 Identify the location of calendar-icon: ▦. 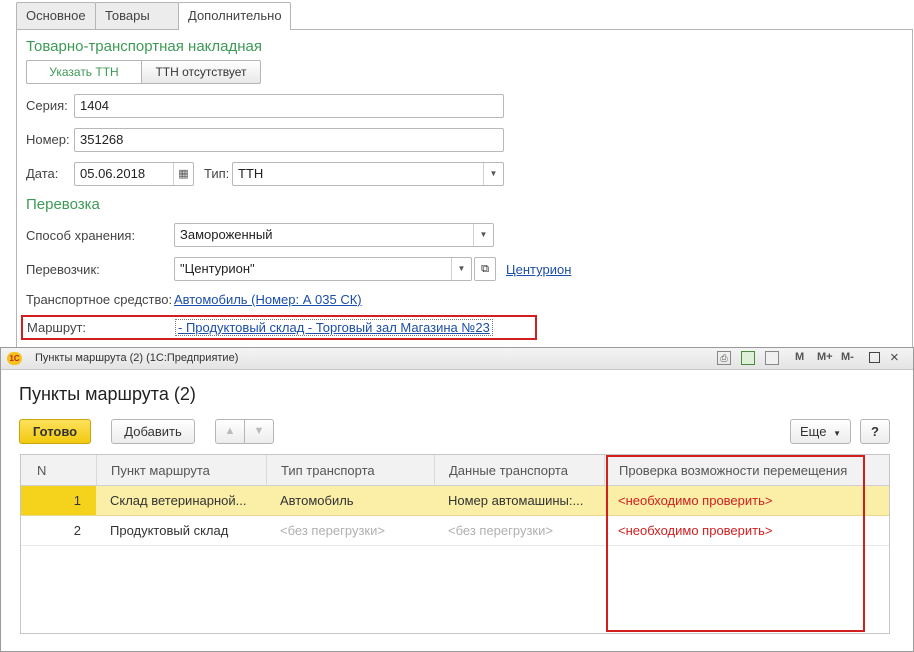
(183, 174).